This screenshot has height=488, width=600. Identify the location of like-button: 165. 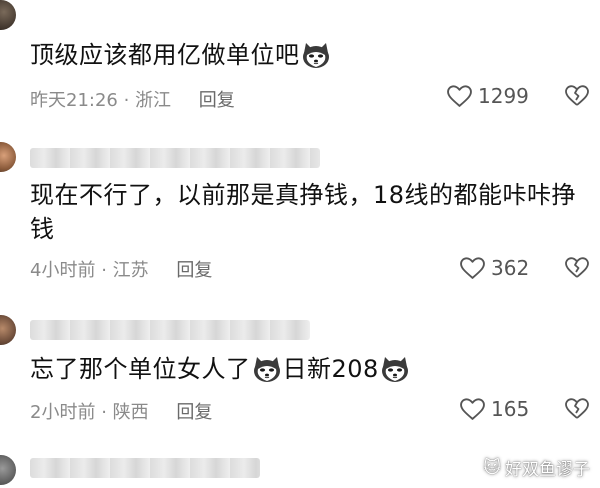
(494, 409).